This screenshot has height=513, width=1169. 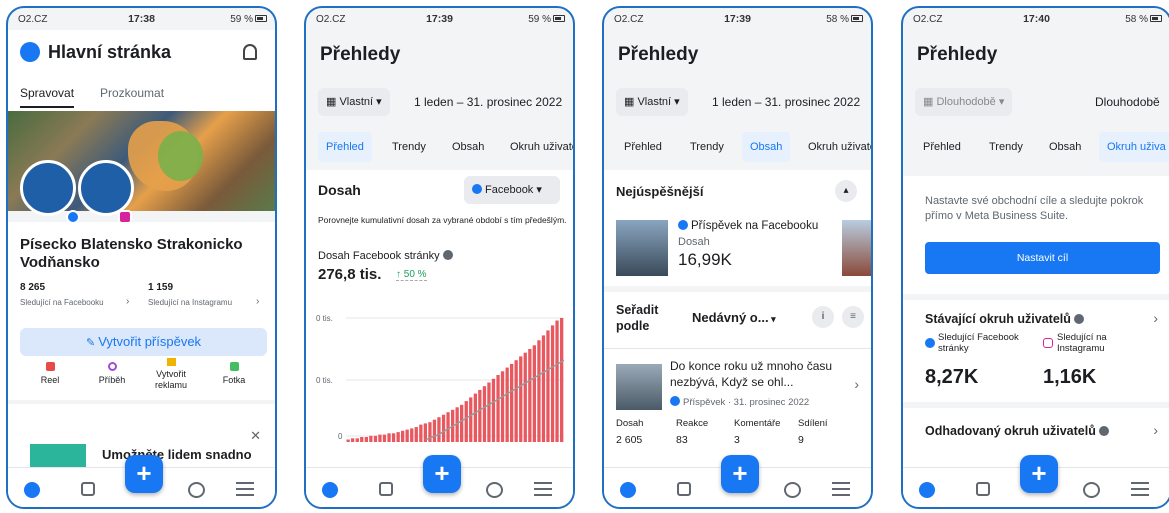 I want to click on profile-avatar-facebook, so click(x=48, y=188).